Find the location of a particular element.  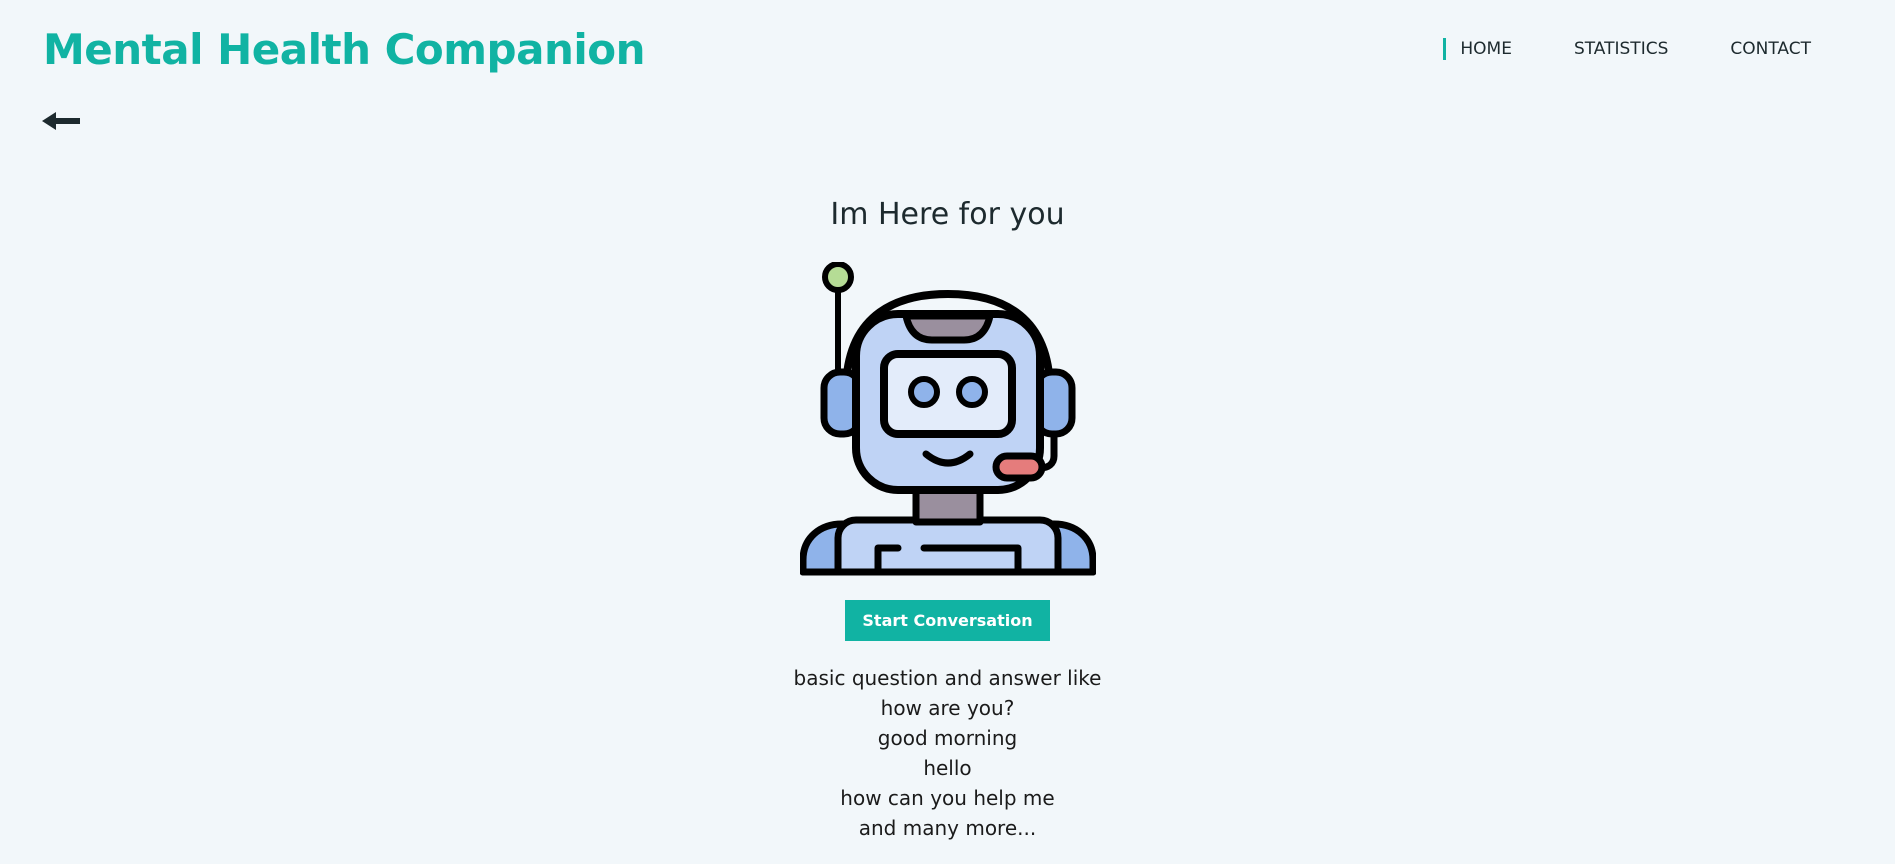

page-headline: Im Here for you is located at coordinates (947, 214).